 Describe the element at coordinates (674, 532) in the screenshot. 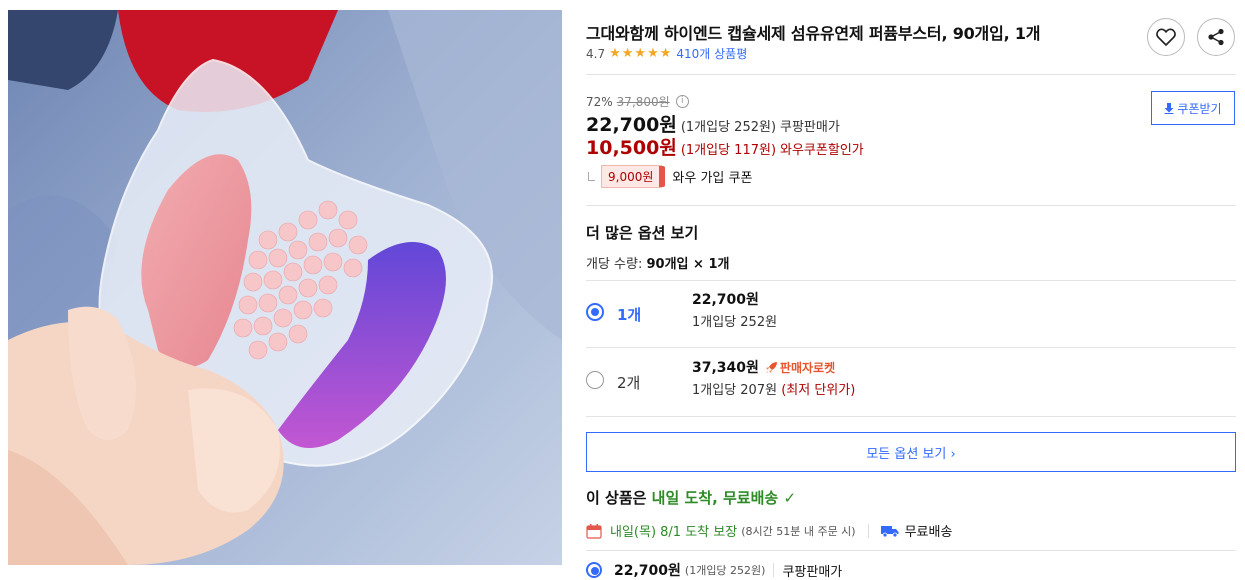

I see `arrival-date: 내일(목) 8/1 도착 보장` at that location.